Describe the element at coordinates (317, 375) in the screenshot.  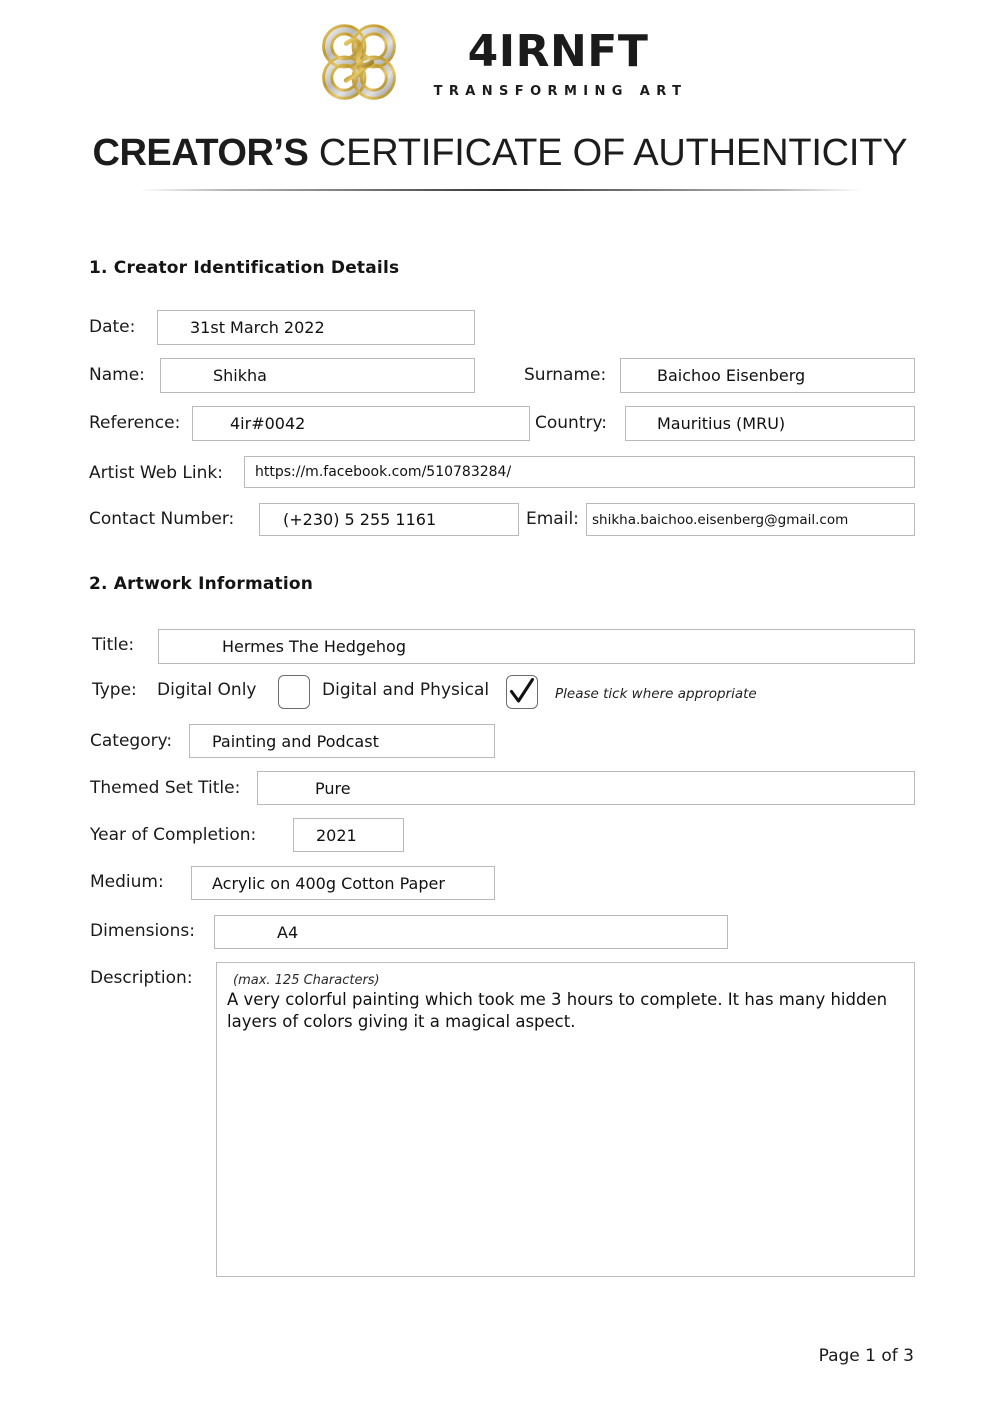
I see `name-field: Shikha` at that location.